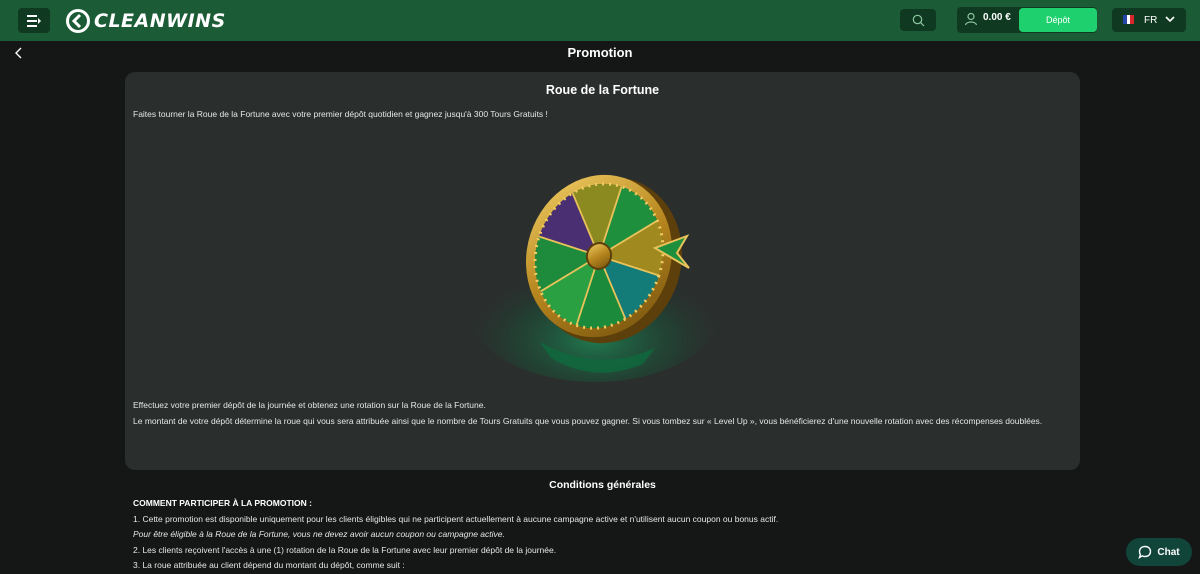  I want to click on terms-title: Conditions générales, so click(602, 485).